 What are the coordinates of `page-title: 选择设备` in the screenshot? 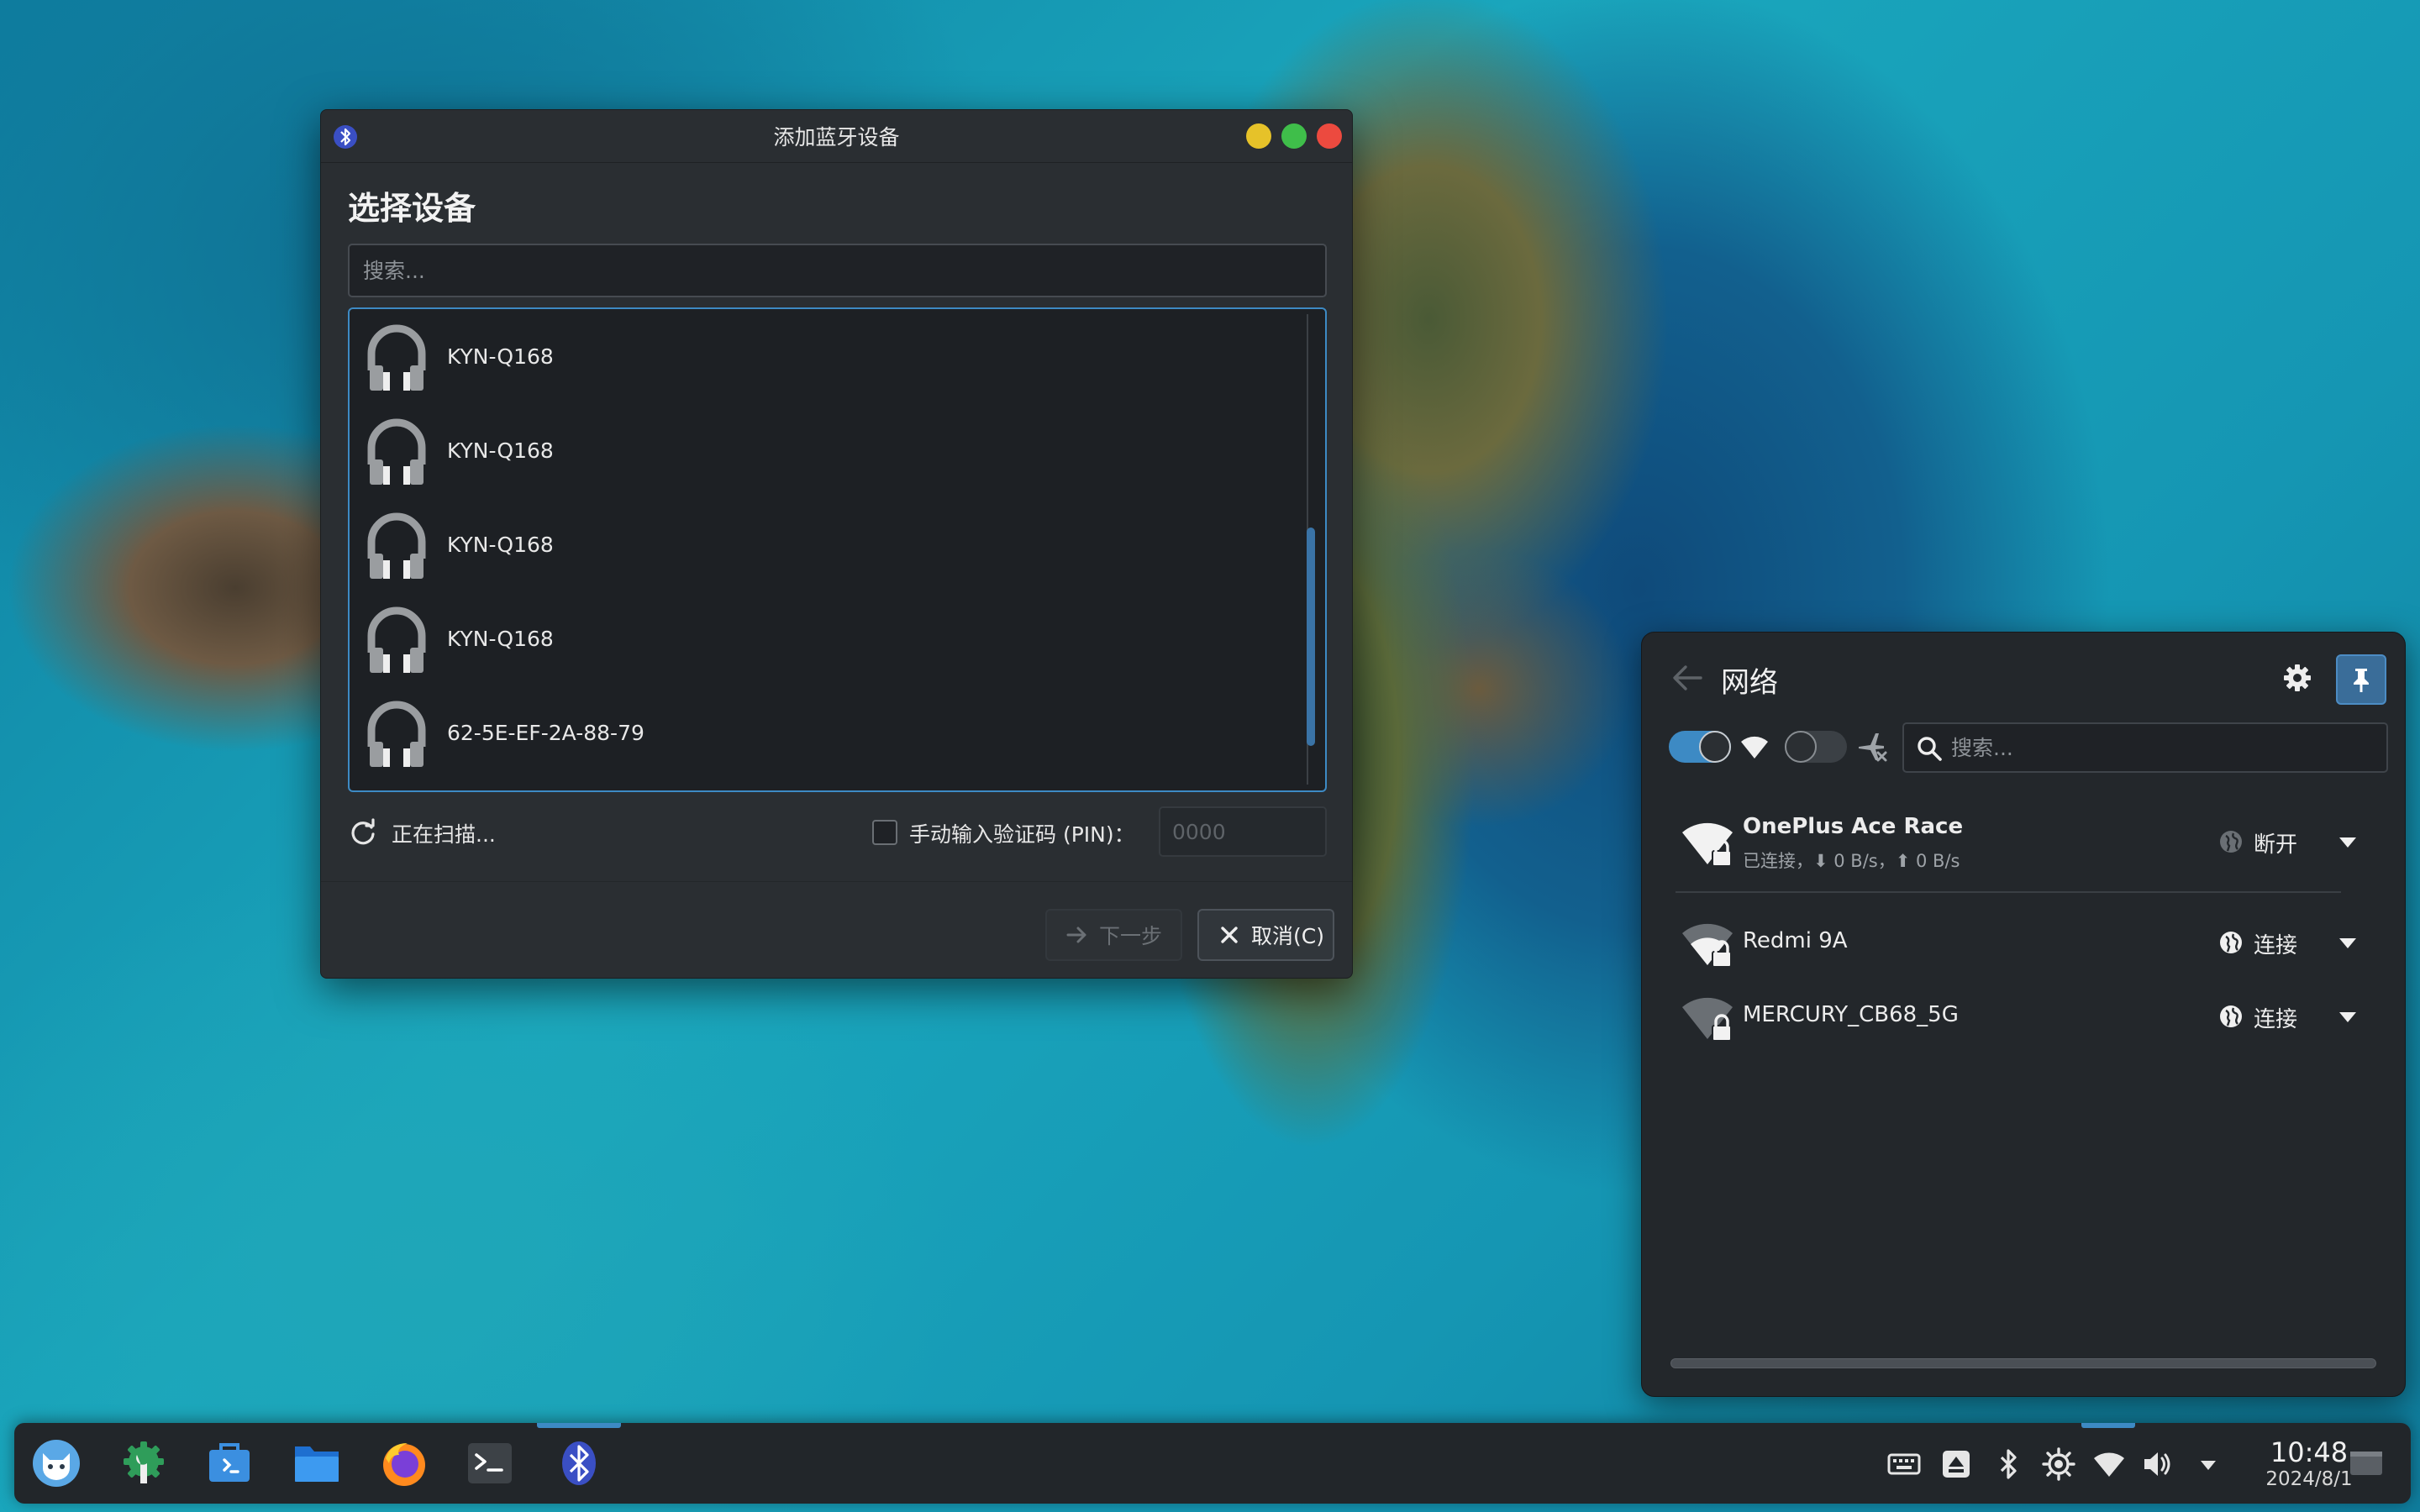 It's located at (412, 208).